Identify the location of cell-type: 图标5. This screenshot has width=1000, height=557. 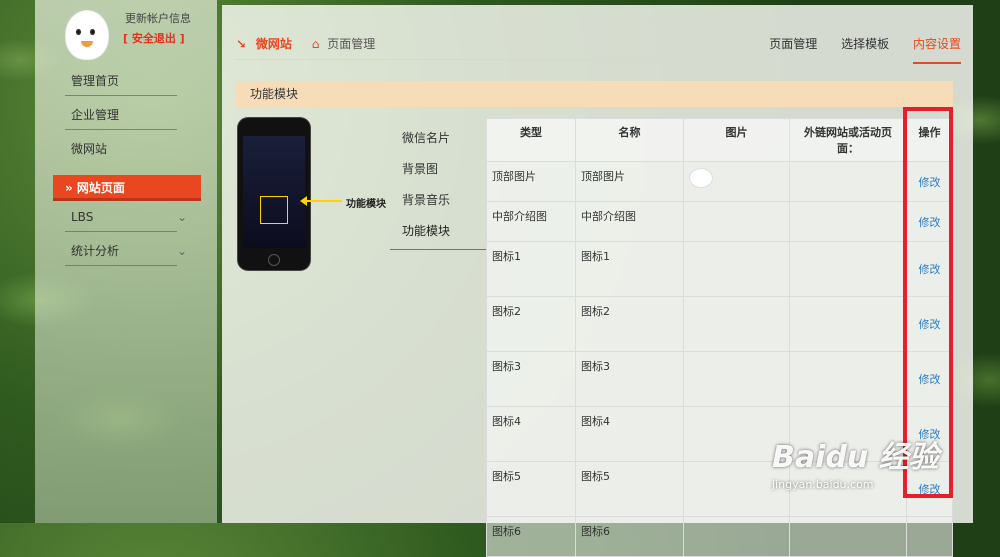
(531, 489).